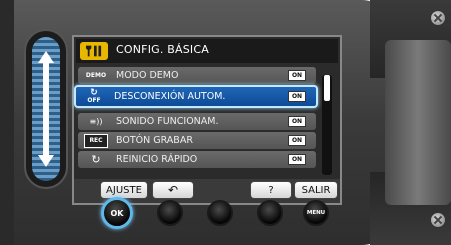  I want to click on tools-icon, so click(94, 51).